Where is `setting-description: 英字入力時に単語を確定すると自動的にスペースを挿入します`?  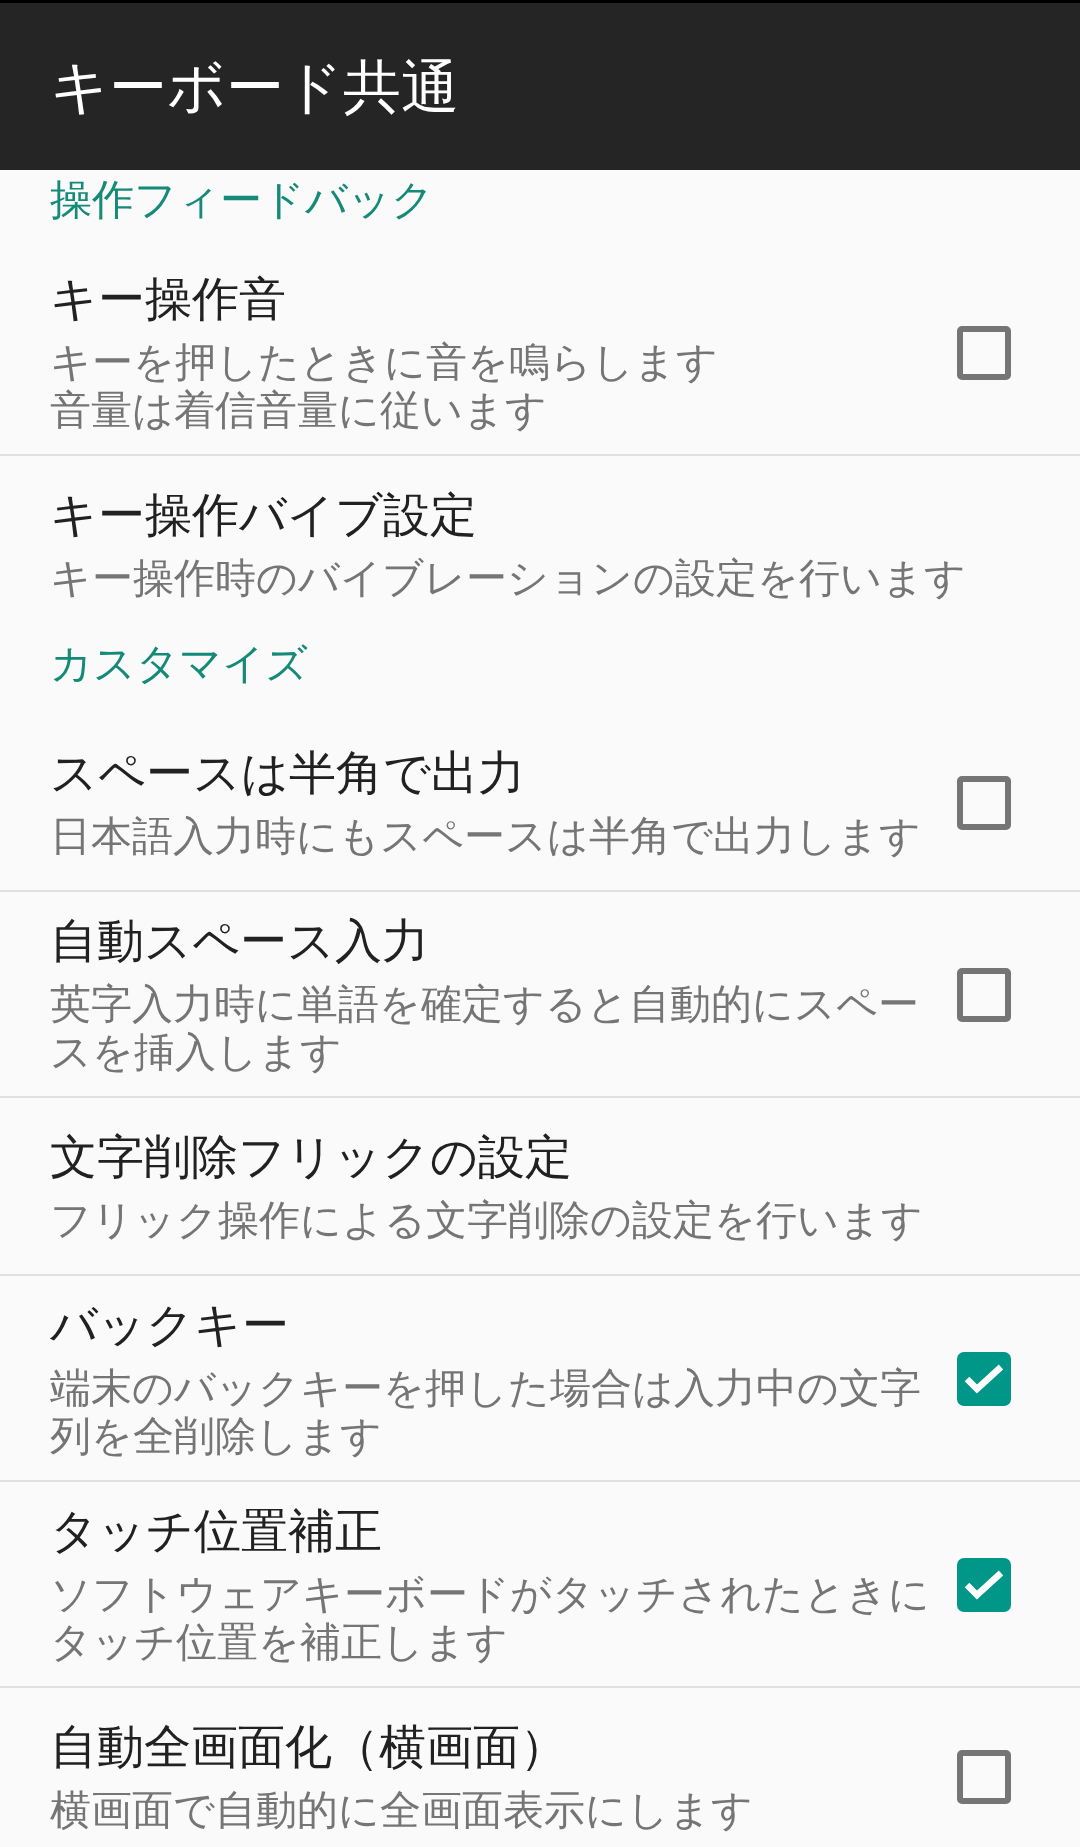 setting-description: 英字入力時に単語を確定すると自動的にスペースを挿入します is located at coordinates (485, 1028).